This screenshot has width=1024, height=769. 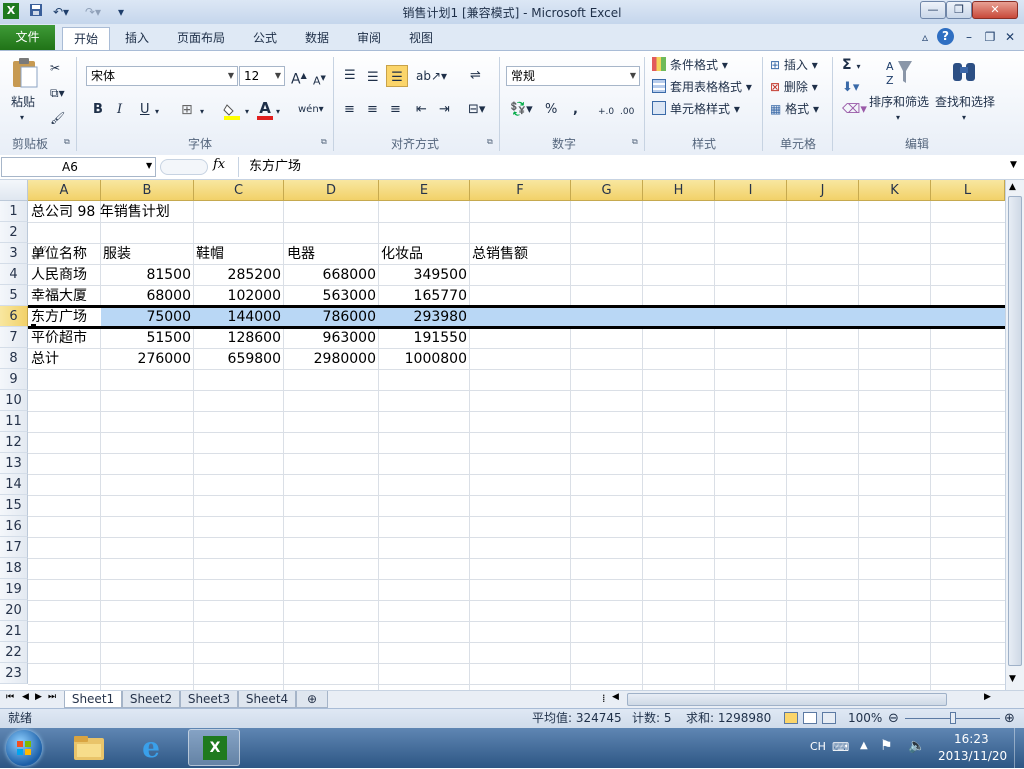 What do you see at coordinates (520, 190) in the screenshot?
I see `column-header-f: F` at bounding box center [520, 190].